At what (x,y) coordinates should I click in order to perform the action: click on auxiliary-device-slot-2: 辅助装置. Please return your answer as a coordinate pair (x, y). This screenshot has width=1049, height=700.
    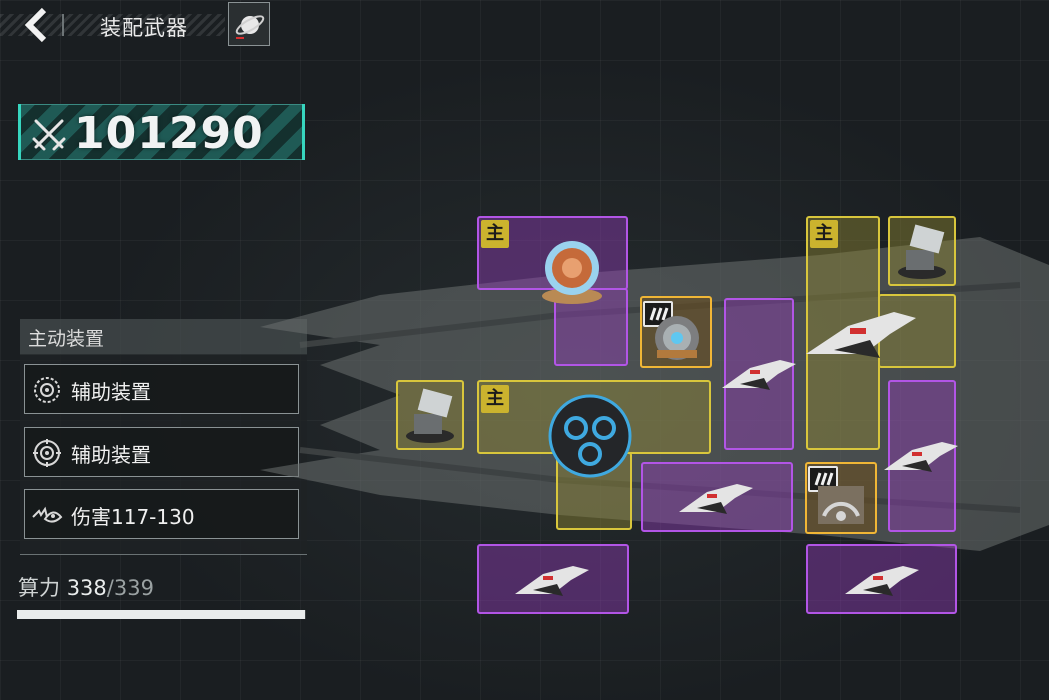
    Looking at the image, I should click on (161, 452).